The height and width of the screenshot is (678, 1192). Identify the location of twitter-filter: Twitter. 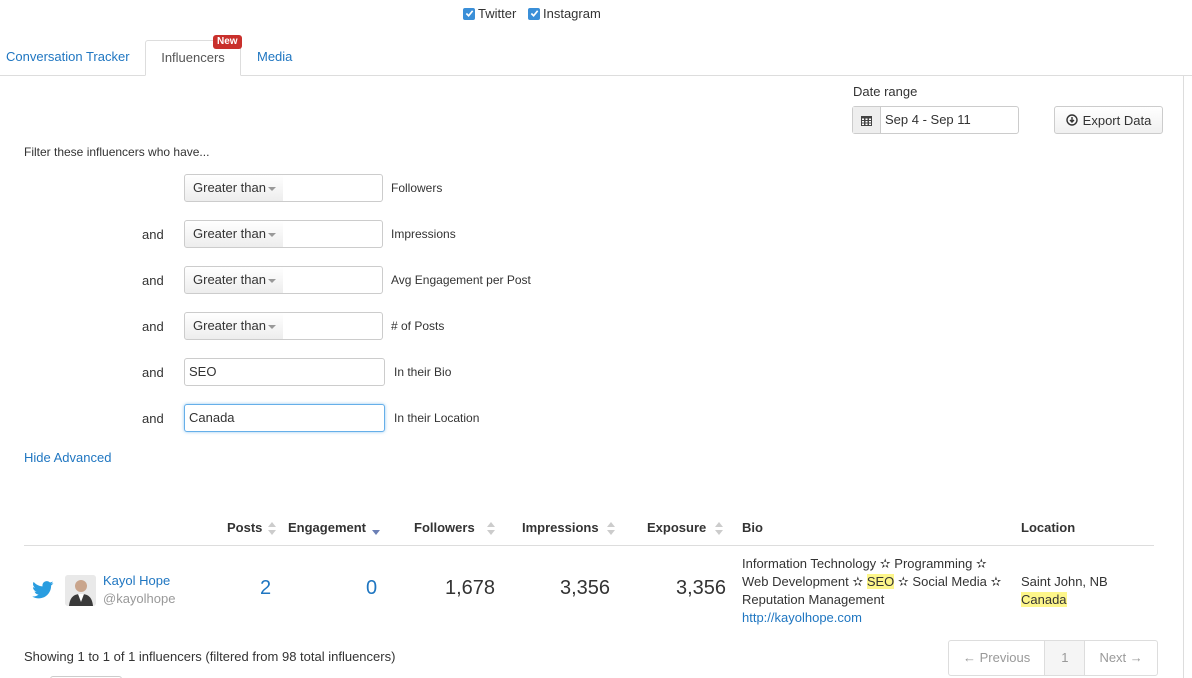
(489, 13).